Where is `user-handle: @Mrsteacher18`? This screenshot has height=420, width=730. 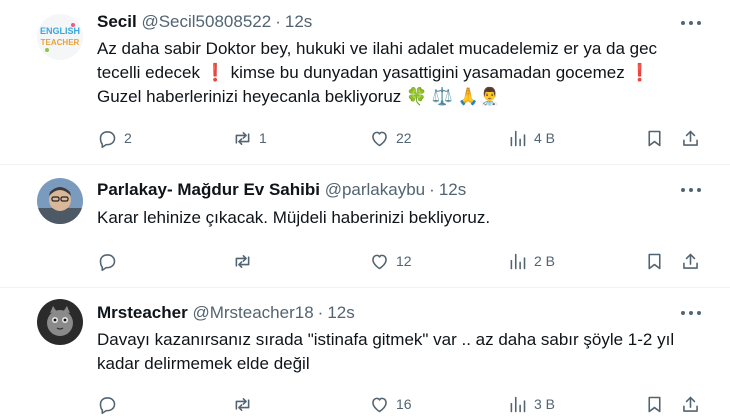 user-handle: @Mrsteacher18 is located at coordinates (252, 312).